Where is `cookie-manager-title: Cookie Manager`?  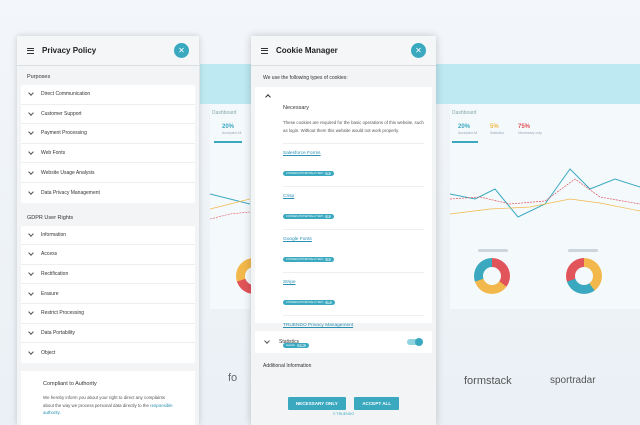 cookie-manager-title: Cookie Manager is located at coordinates (307, 50).